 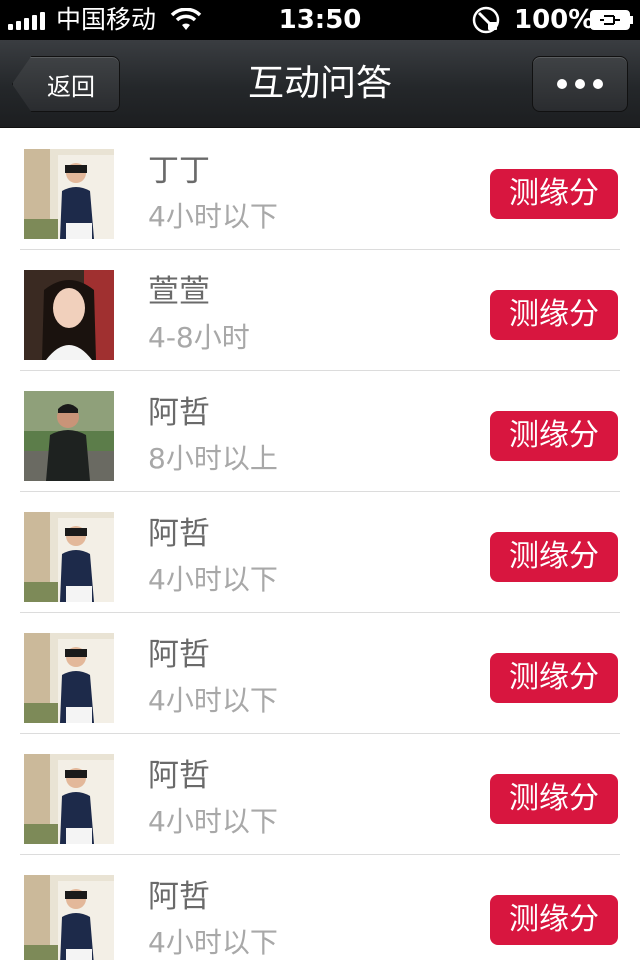 What do you see at coordinates (611, 20) in the screenshot?
I see `battery-icon` at bounding box center [611, 20].